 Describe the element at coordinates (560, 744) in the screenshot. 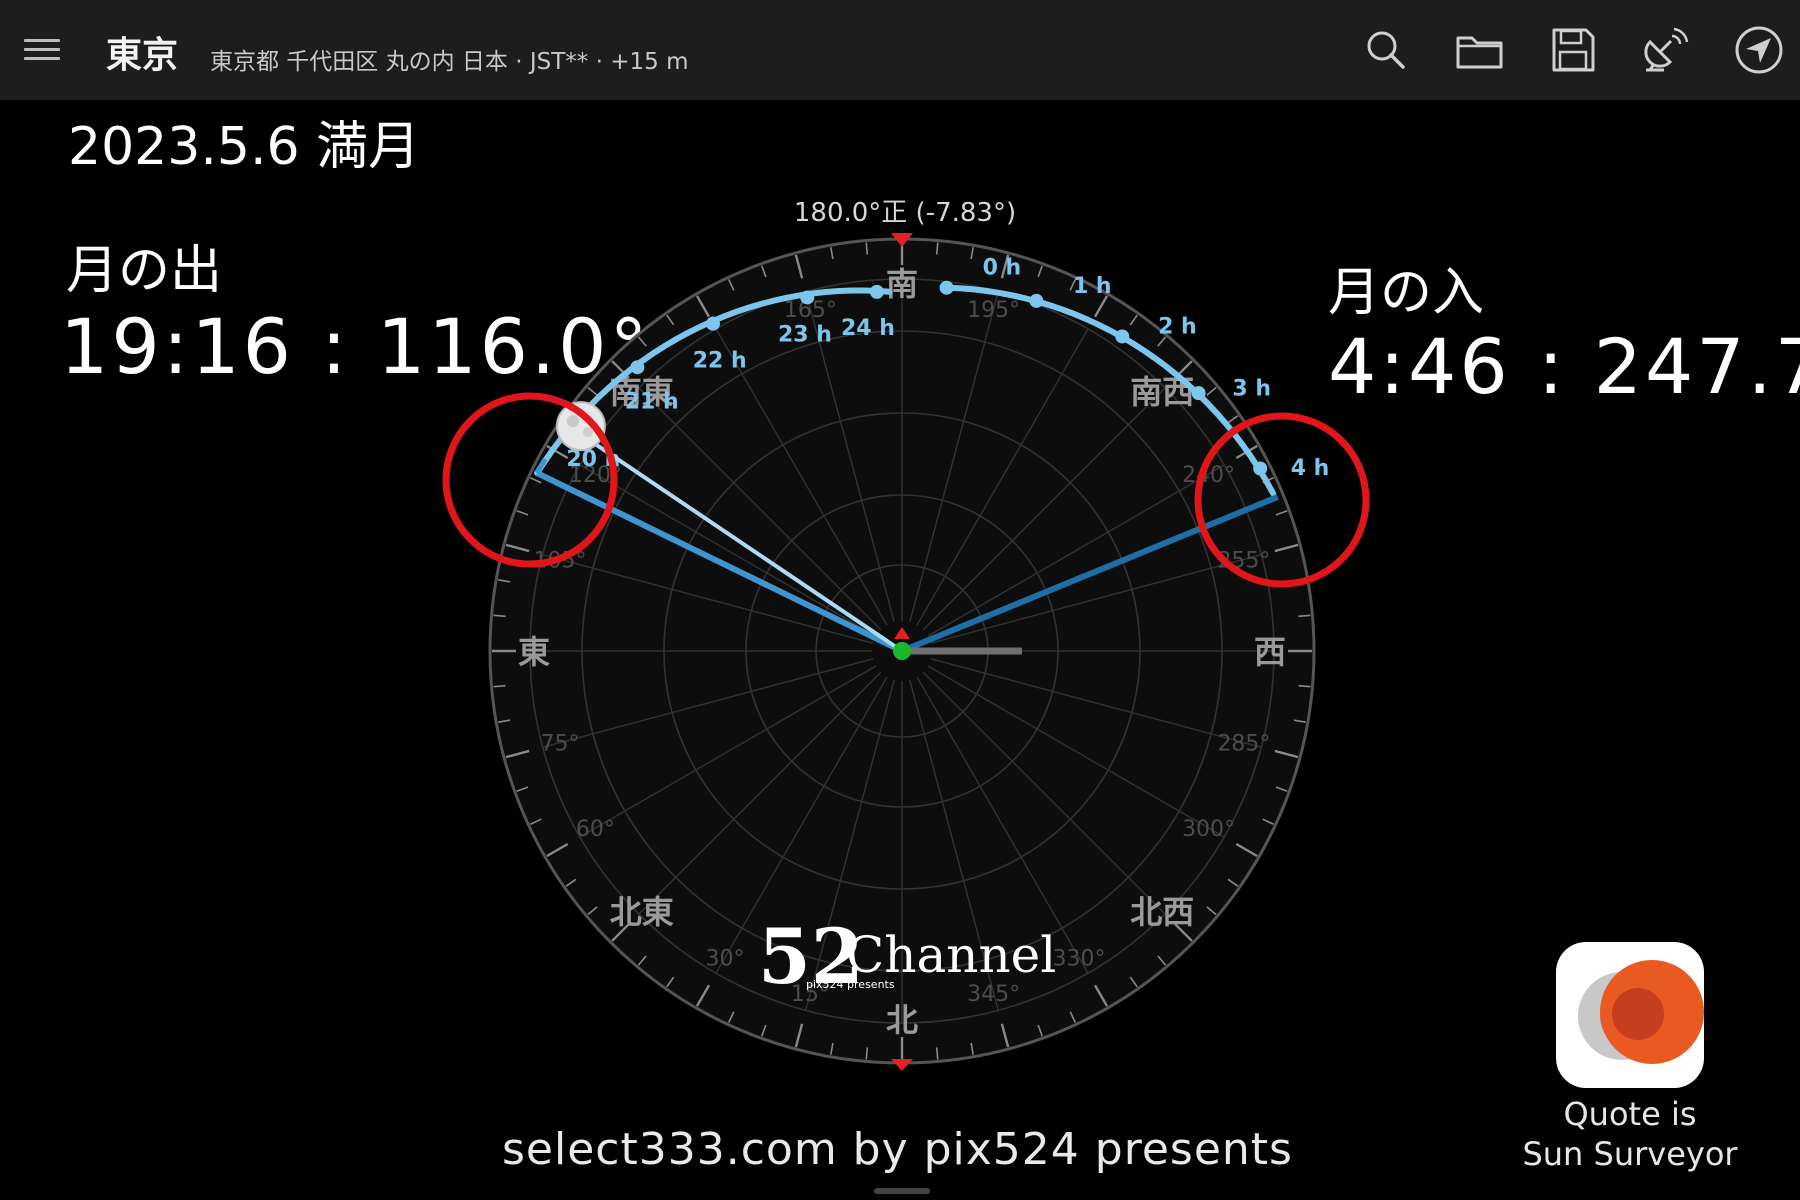

I see `degree-label: 75°` at that location.